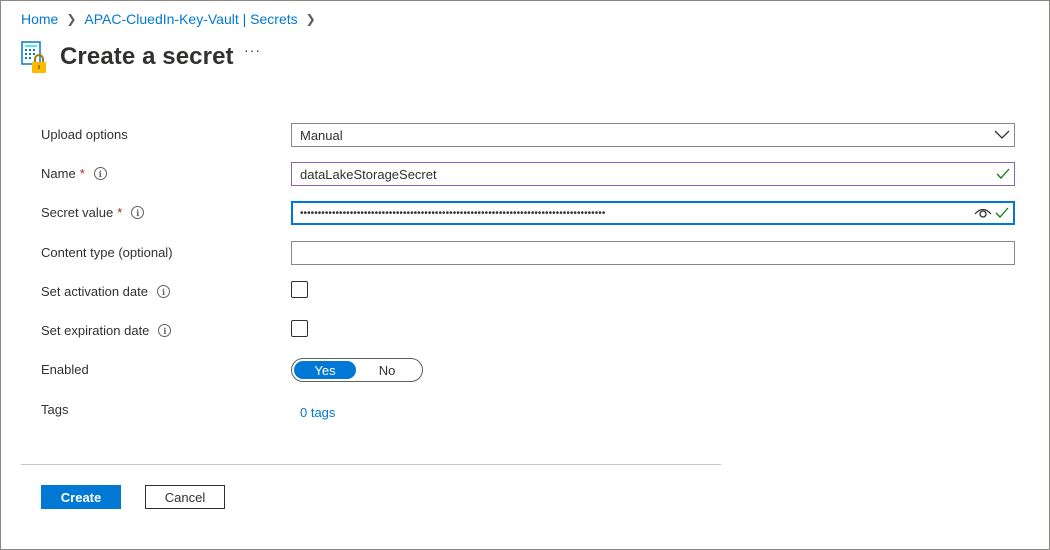 This screenshot has height=550, width=1050. I want to click on enabled-label-text: Enabled, so click(65, 369).